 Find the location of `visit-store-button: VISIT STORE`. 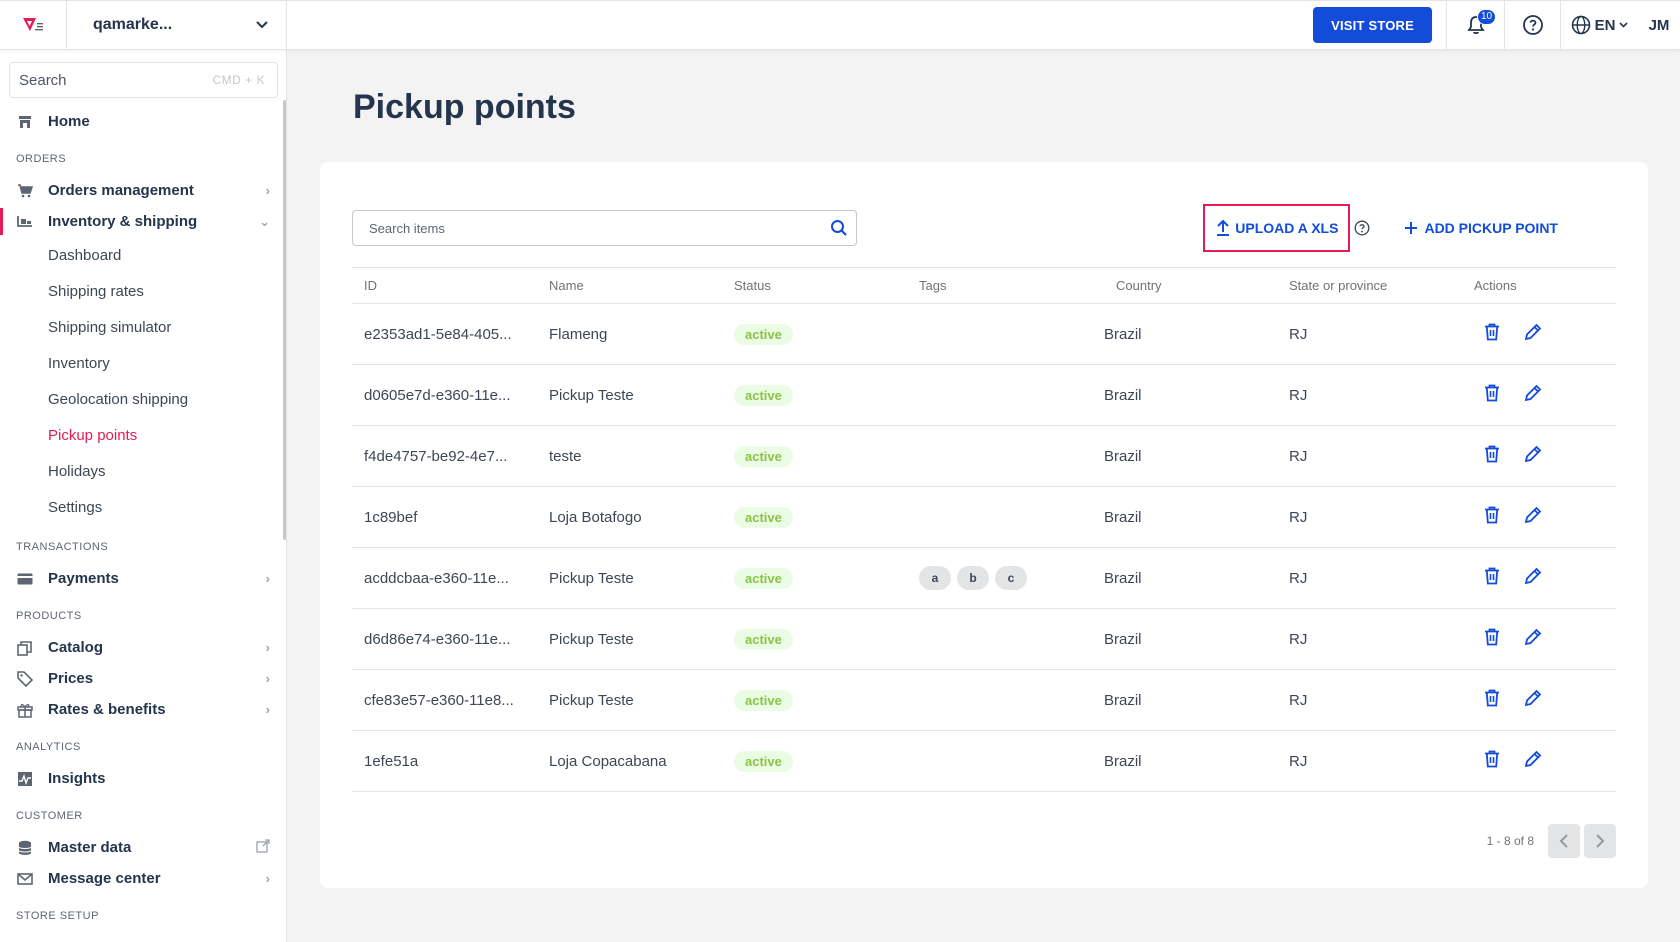

visit-store-button: VISIT STORE is located at coordinates (1372, 25).